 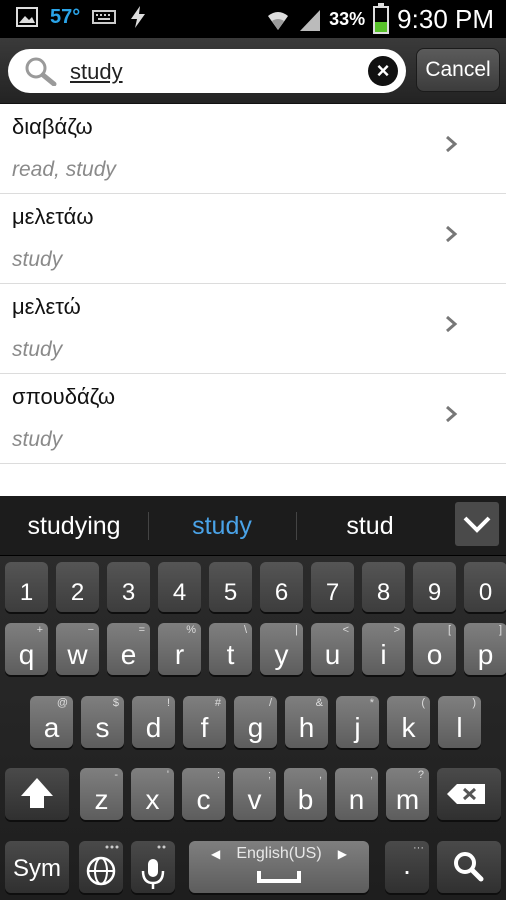 I want to click on key-s: s $, so click(x=102, y=722).